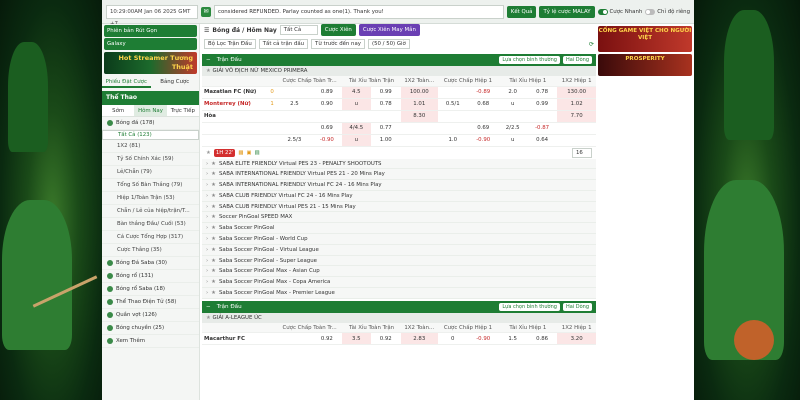 This screenshot has height=400, width=800. I want to click on odds-cell: 0.77, so click(385, 128).